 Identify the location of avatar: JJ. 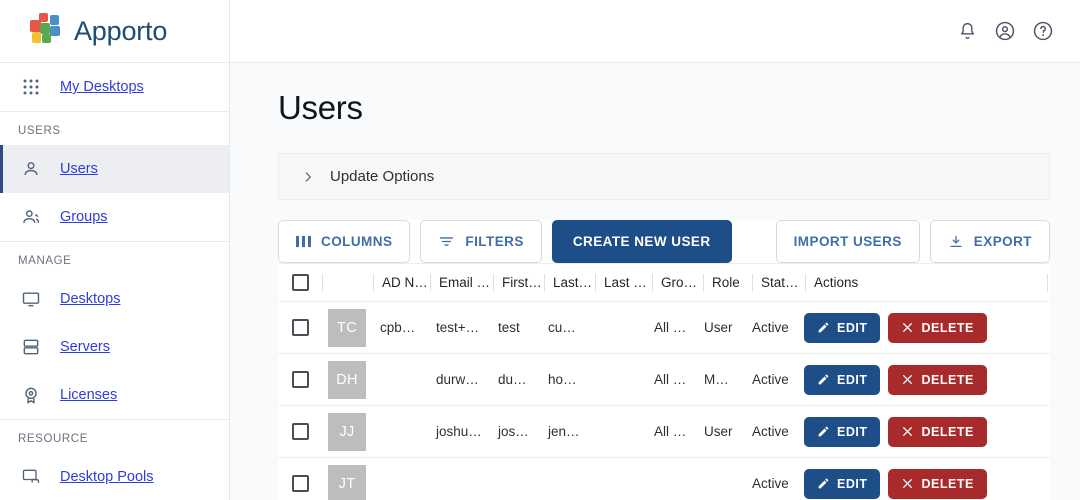
(347, 431).